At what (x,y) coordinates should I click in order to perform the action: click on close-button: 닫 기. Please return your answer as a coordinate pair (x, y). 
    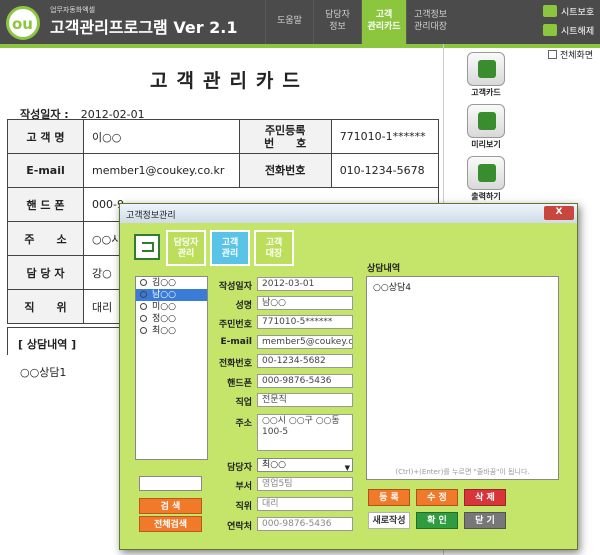
    Looking at the image, I should click on (485, 520).